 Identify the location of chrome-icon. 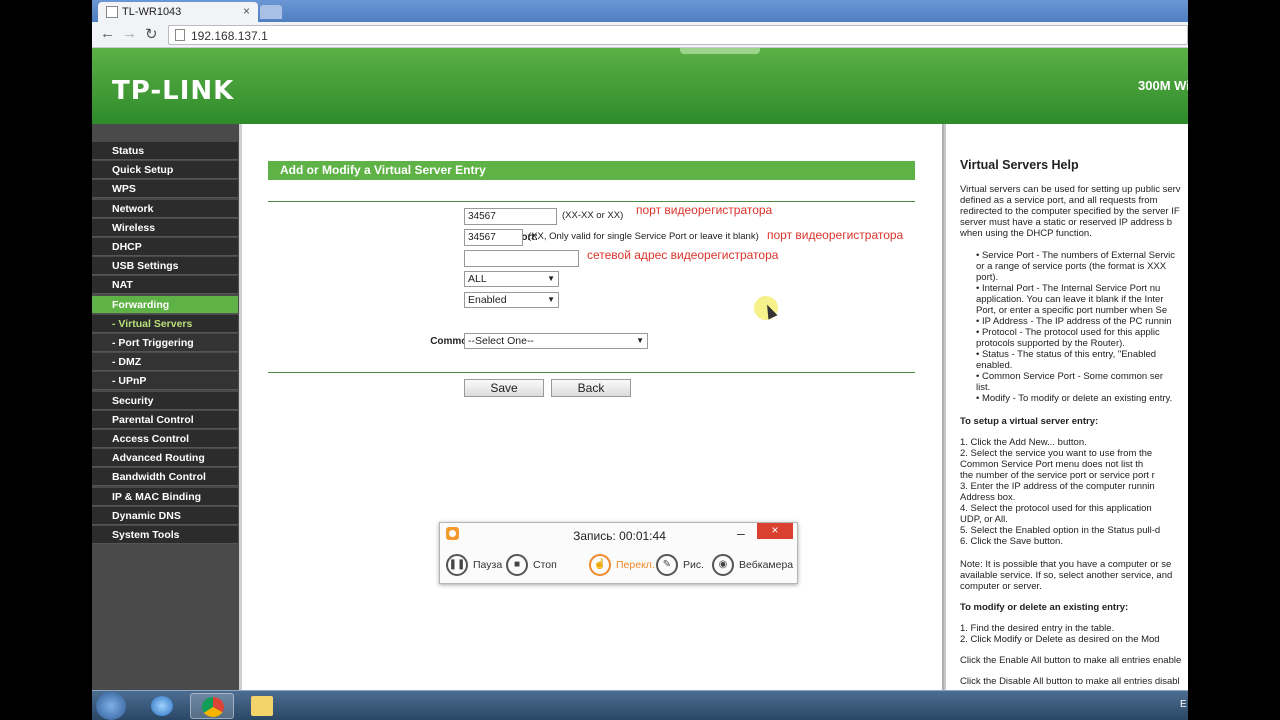
(212, 706).